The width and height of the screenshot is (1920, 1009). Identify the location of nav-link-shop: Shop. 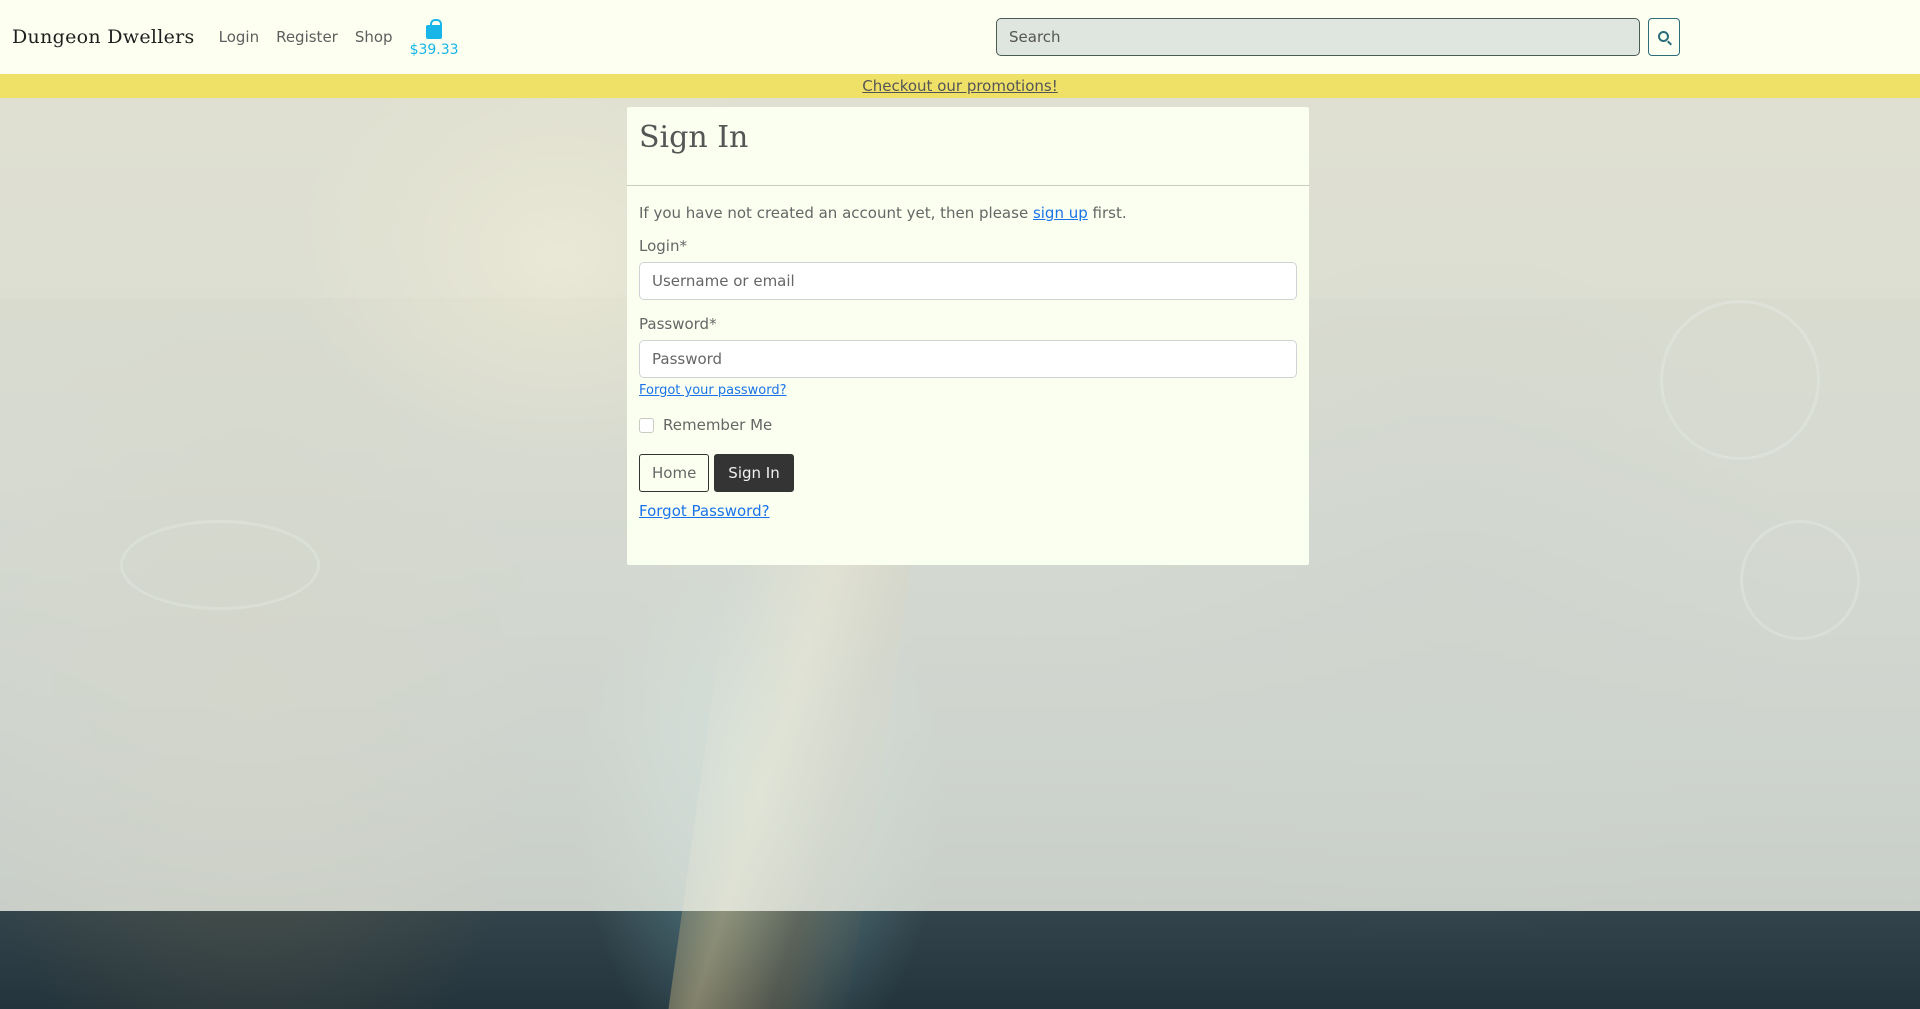
(374, 37).